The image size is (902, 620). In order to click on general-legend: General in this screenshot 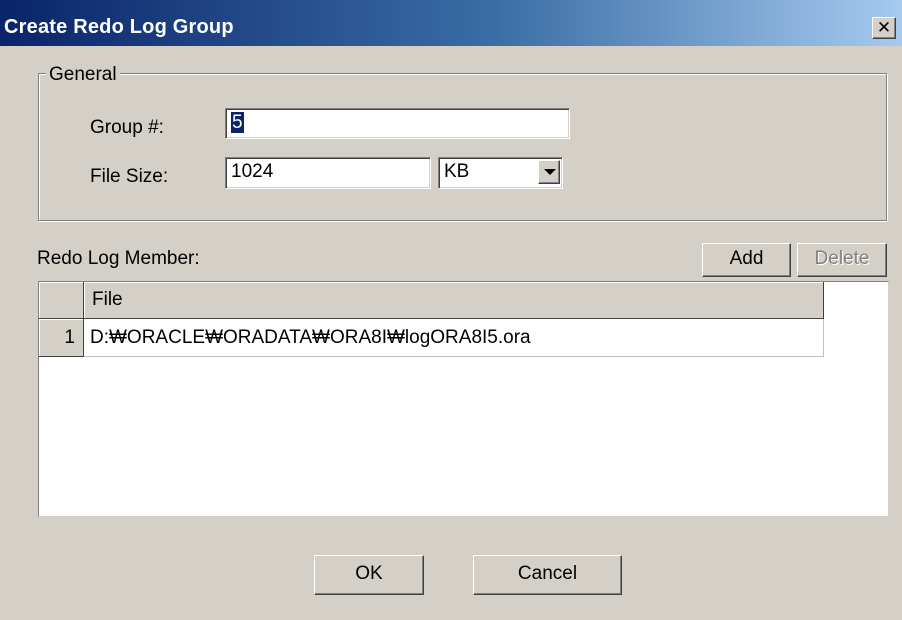, I will do `click(83, 75)`.